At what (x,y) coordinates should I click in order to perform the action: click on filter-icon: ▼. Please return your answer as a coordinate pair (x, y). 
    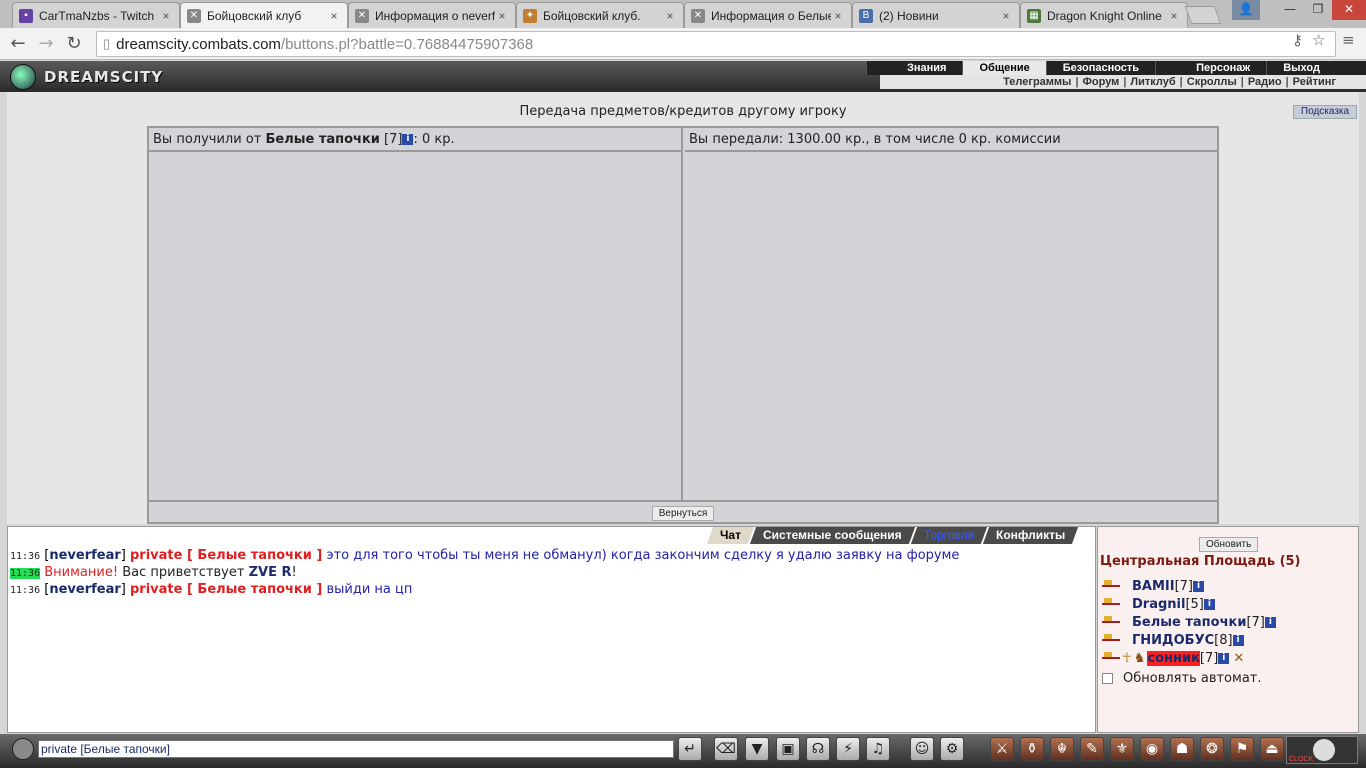
    Looking at the image, I should click on (757, 749).